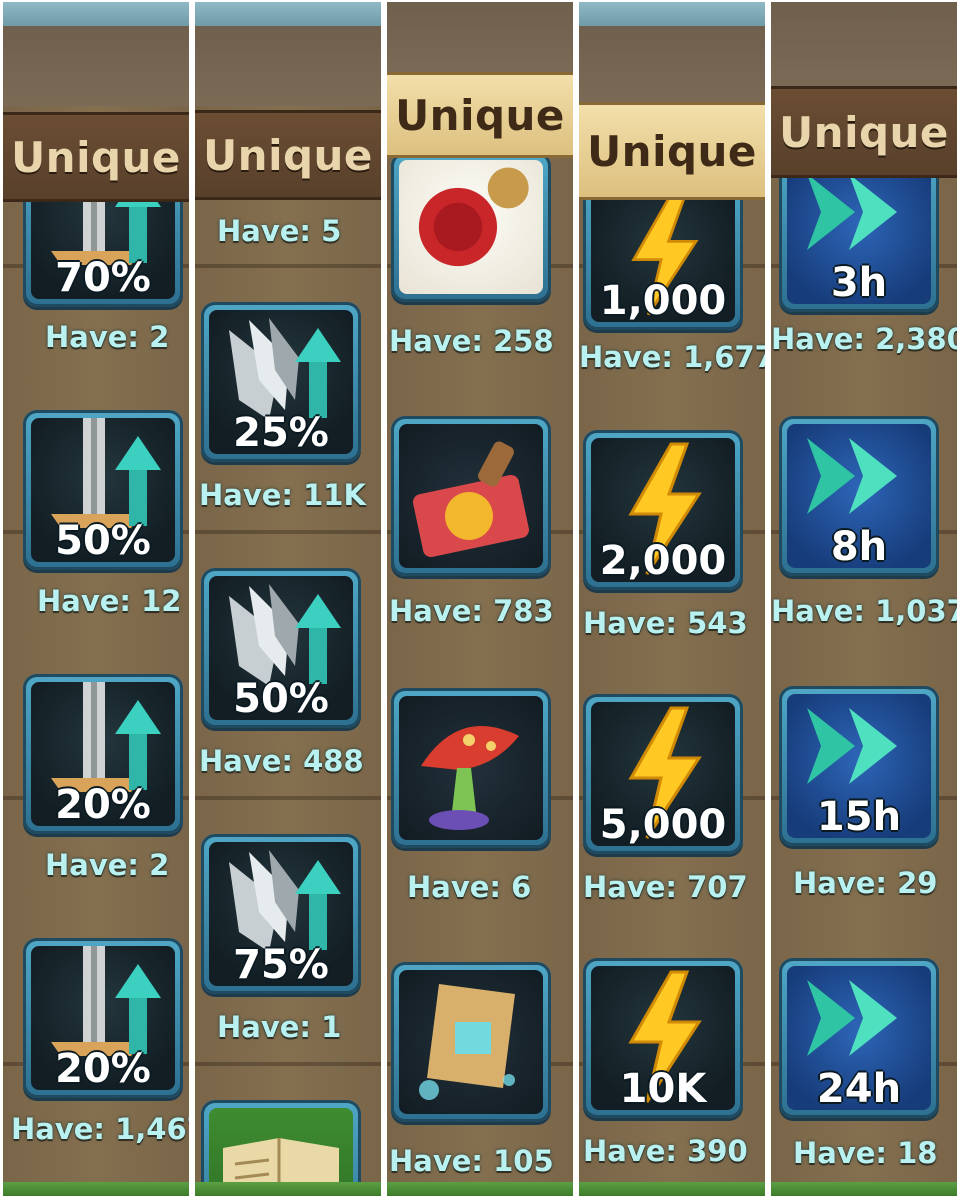  Describe the element at coordinates (281, 914) in the screenshot. I see `item-slot: 75%` at that location.